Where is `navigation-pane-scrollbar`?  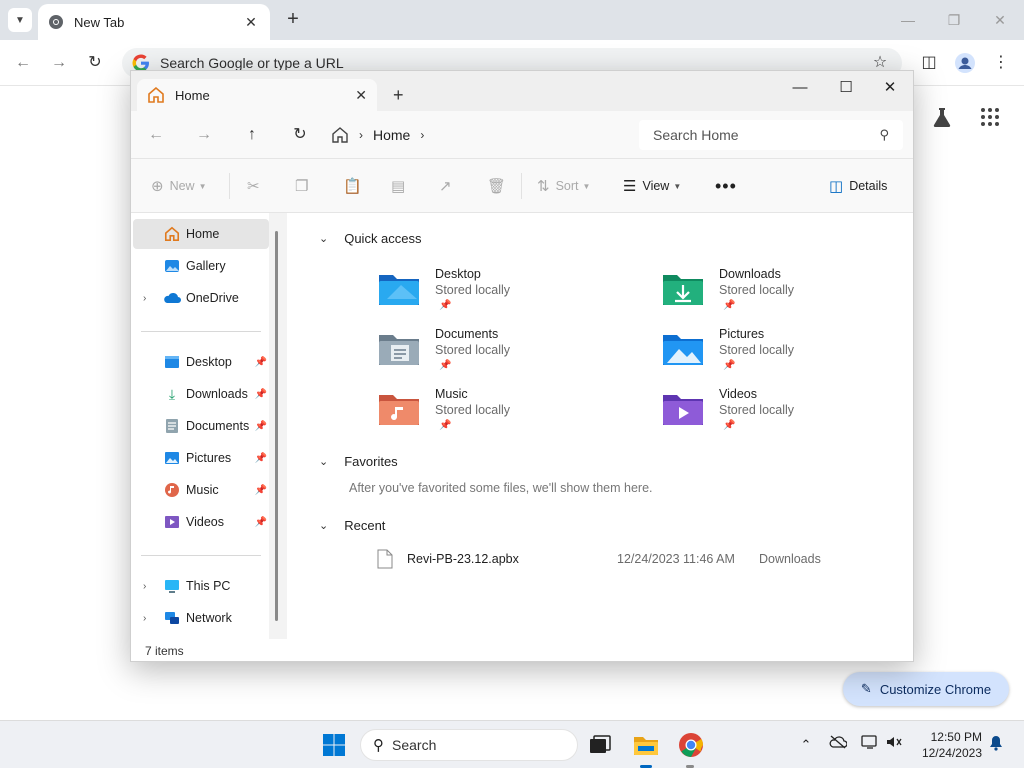
navigation-pane-scrollbar is located at coordinates (276, 426).